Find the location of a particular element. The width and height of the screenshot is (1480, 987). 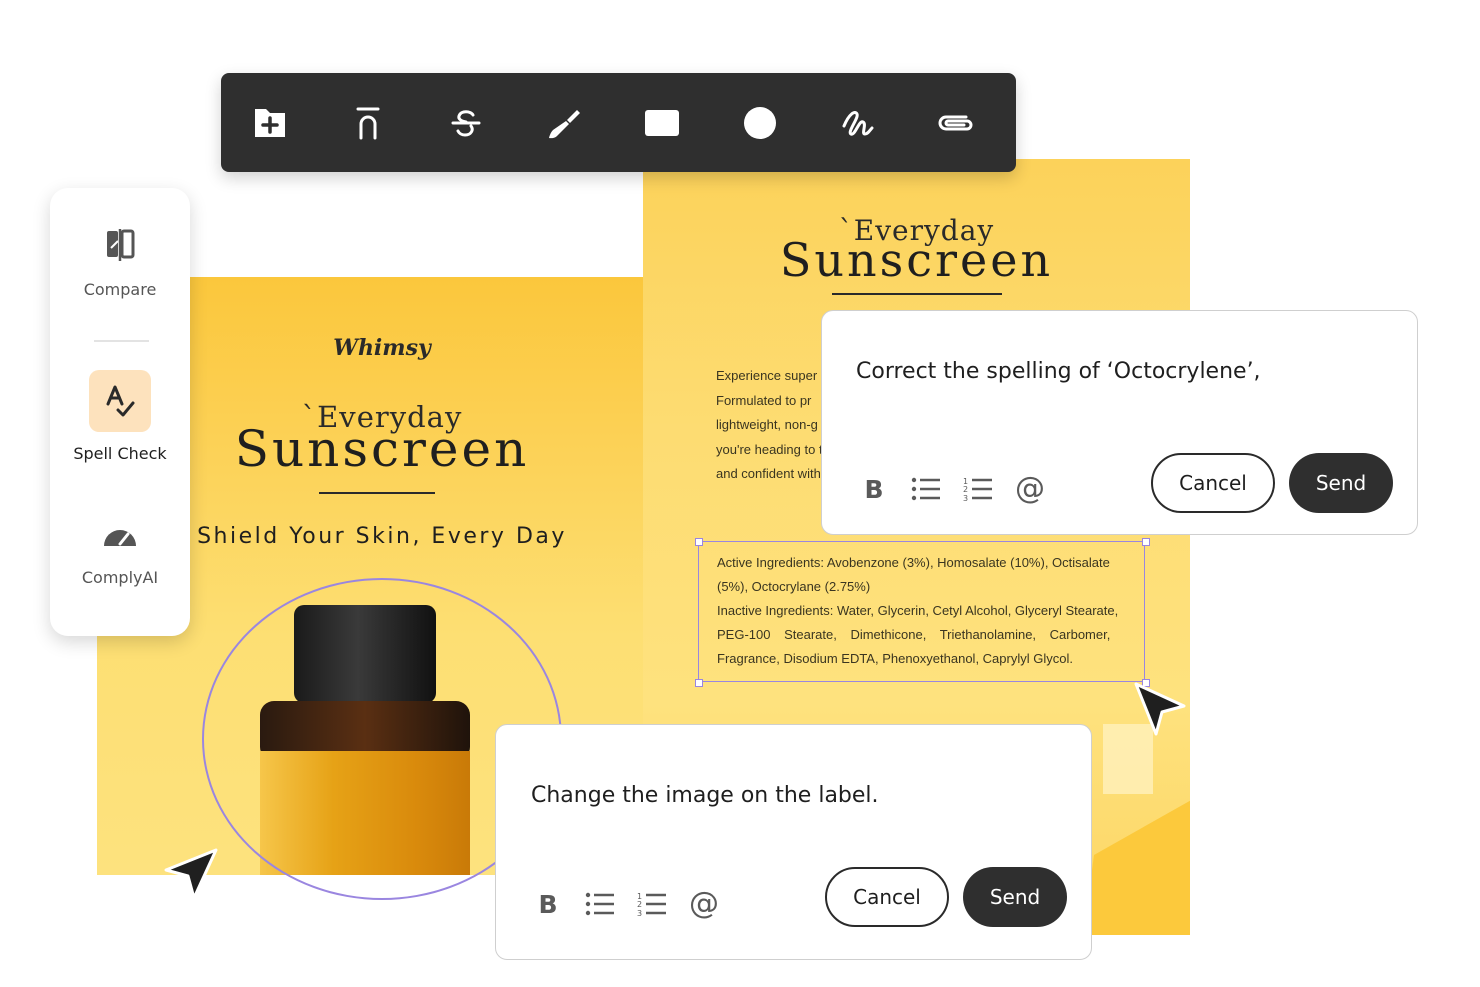

ingredients-line: (5%), Octocrylane (2.75%) is located at coordinates (794, 586).